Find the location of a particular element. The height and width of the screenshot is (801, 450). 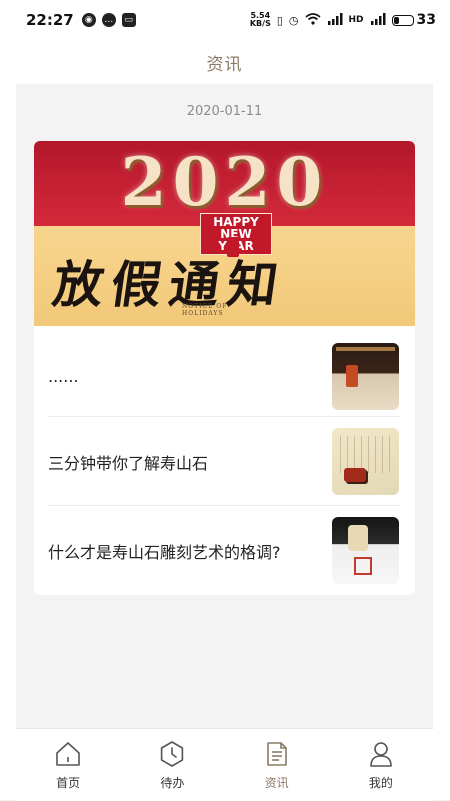

user-icon is located at coordinates (381, 754).